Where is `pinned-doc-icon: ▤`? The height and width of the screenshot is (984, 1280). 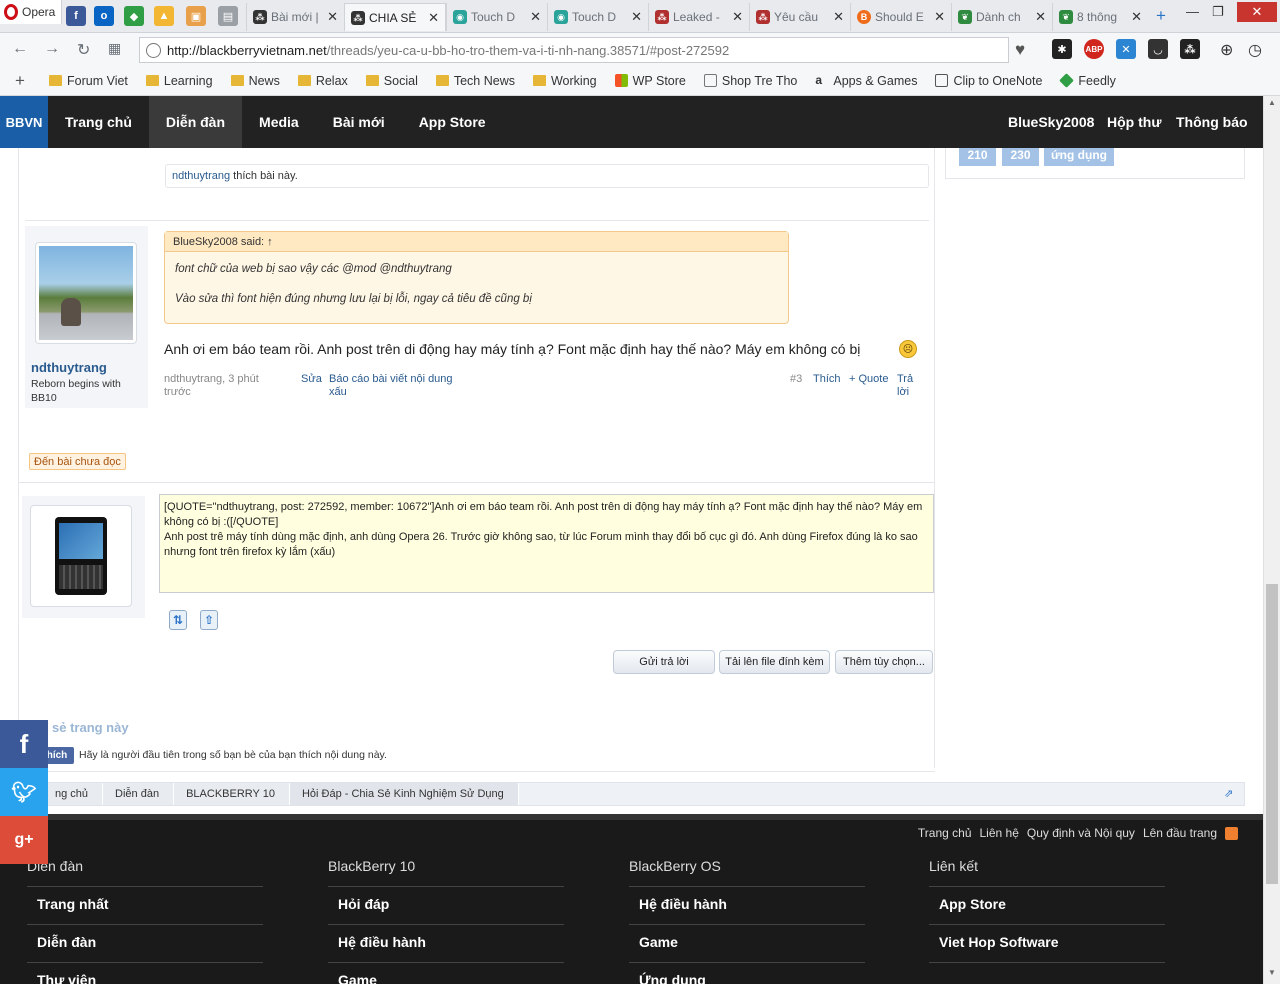
pinned-doc-icon: ▤ is located at coordinates (228, 16).